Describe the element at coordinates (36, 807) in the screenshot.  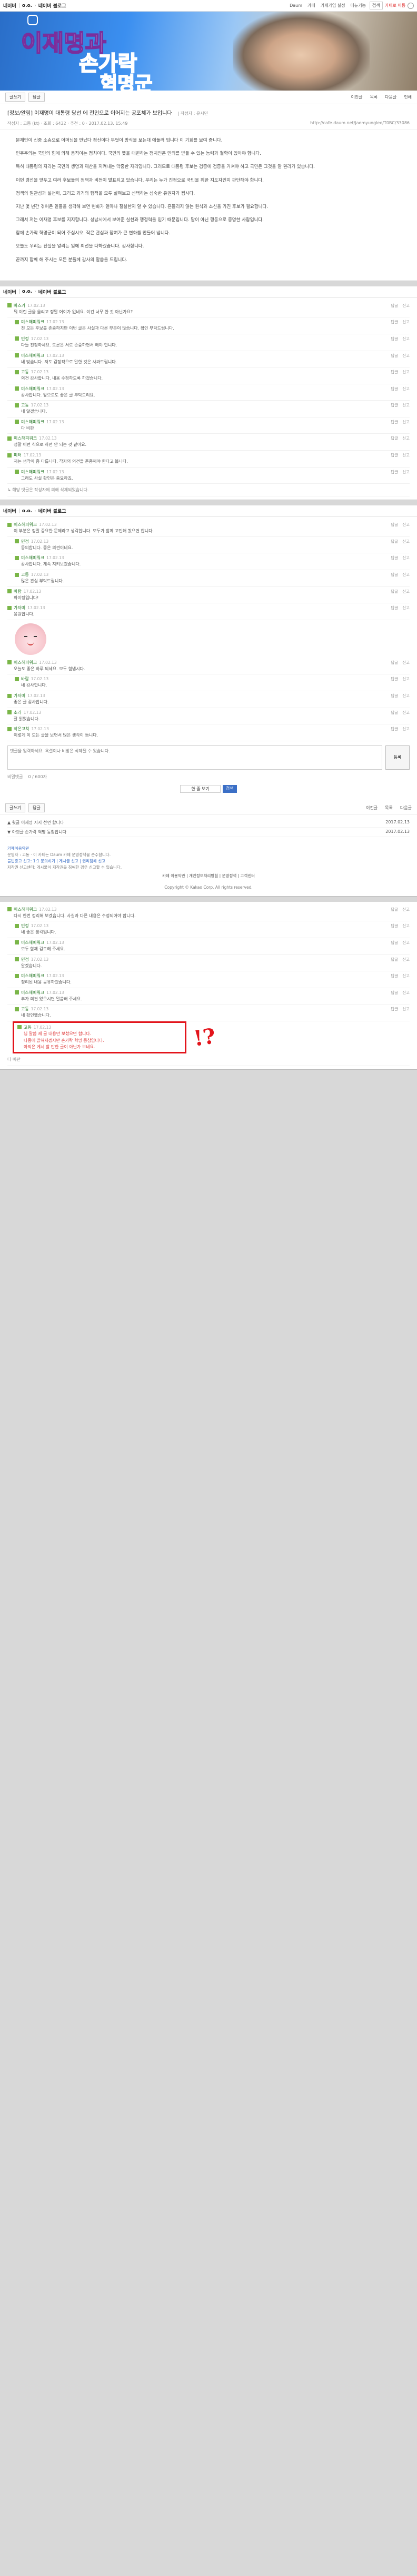
I see `reply-button: 답글` at that location.